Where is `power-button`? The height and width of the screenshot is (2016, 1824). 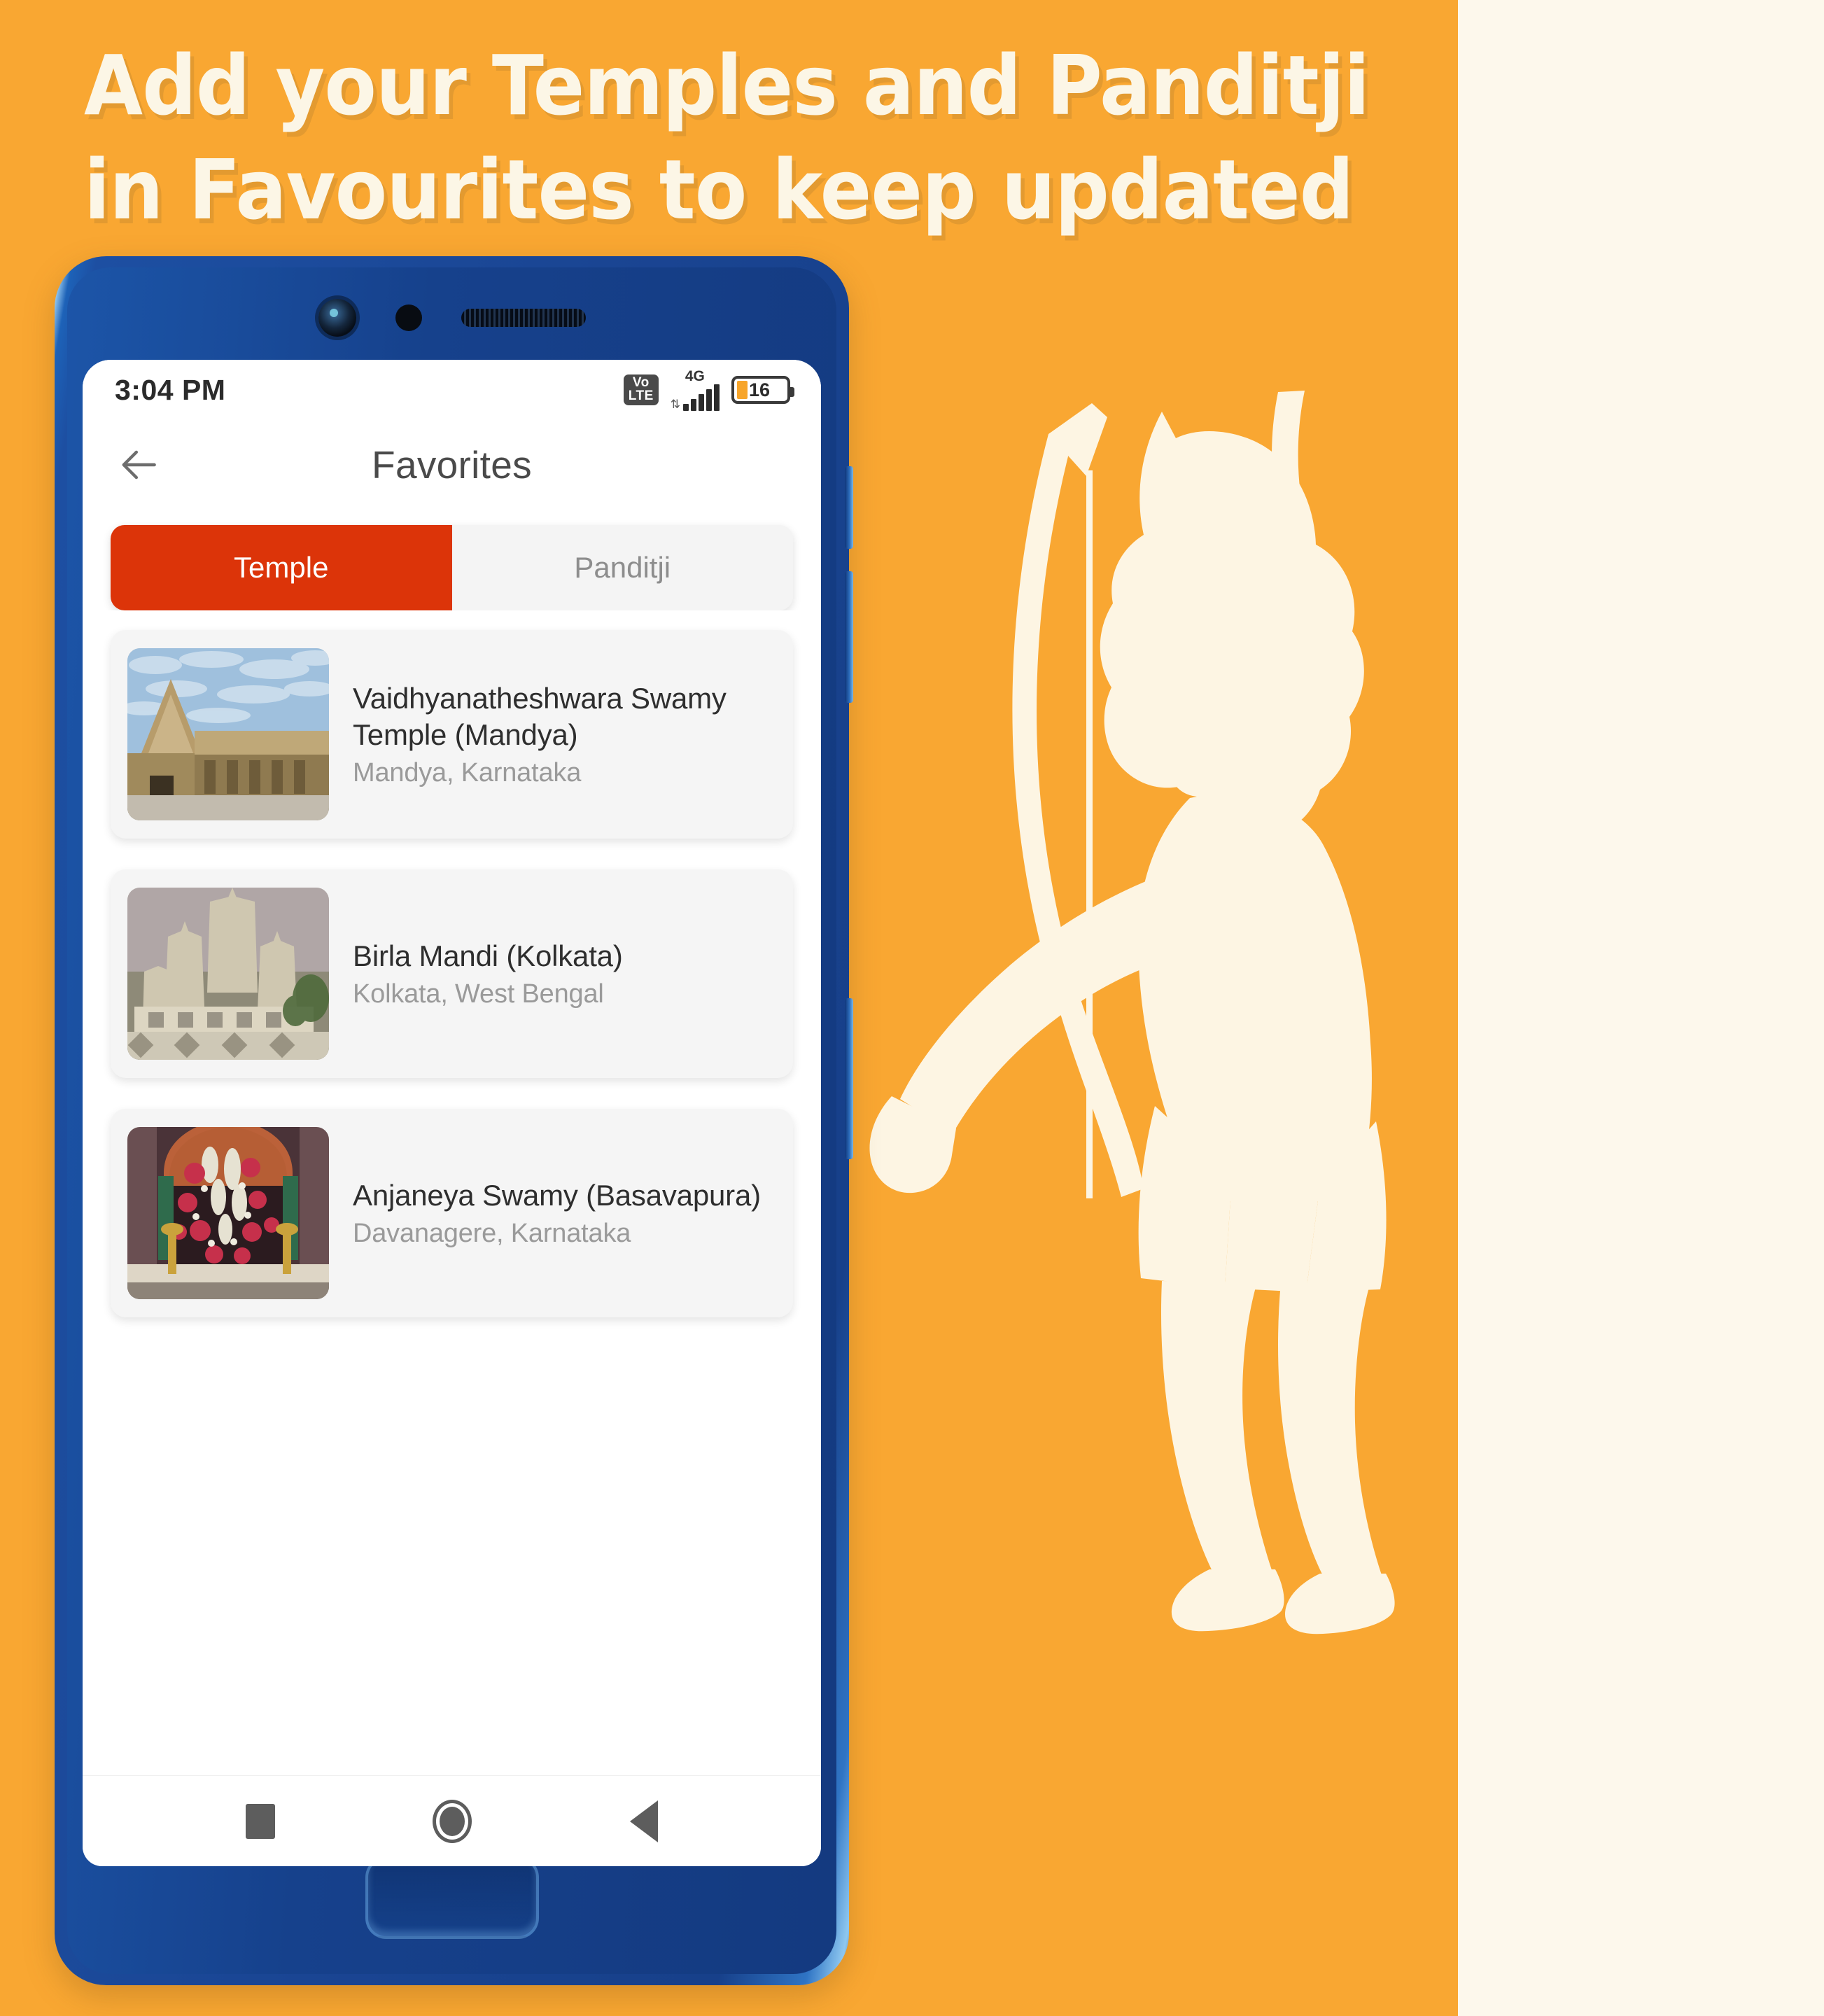 power-button is located at coordinates (849, 1078).